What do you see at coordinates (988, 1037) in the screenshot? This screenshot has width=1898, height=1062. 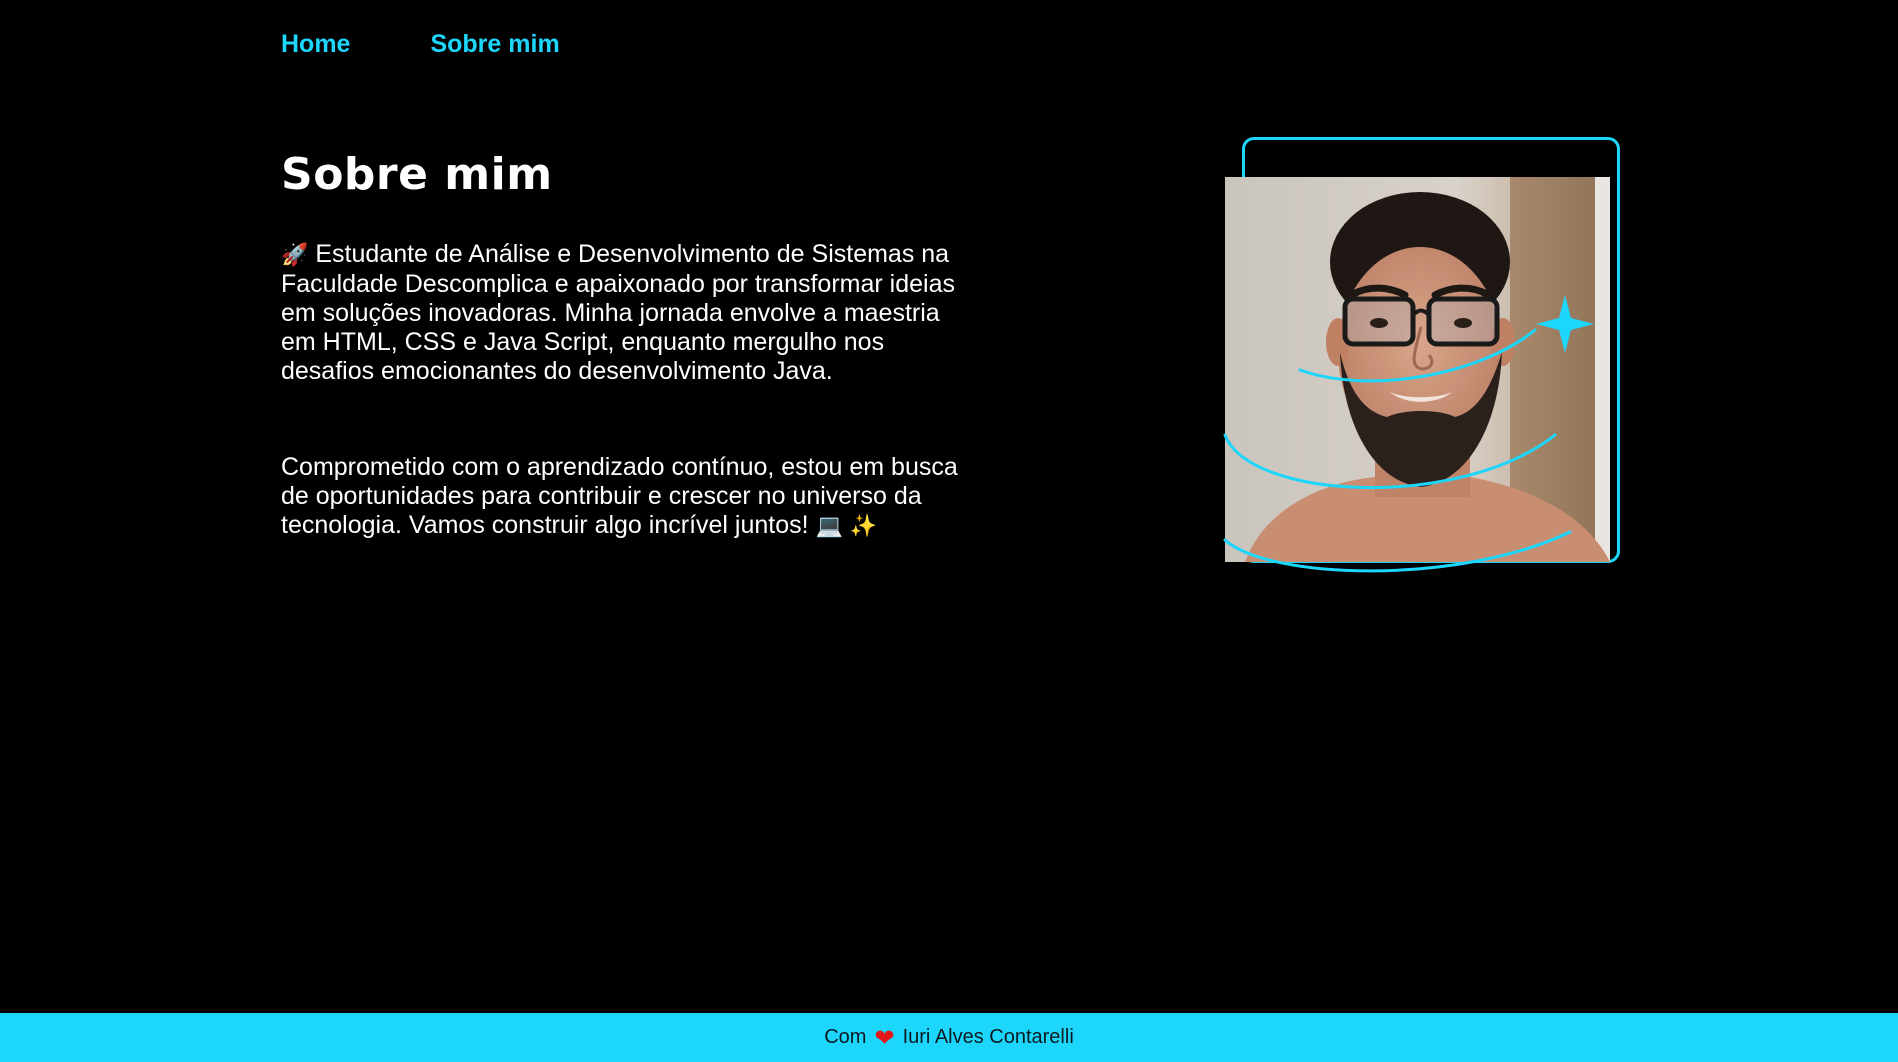 I see `footer-author: Iuri Alves Contarelli` at bounding box center [988, 1037].